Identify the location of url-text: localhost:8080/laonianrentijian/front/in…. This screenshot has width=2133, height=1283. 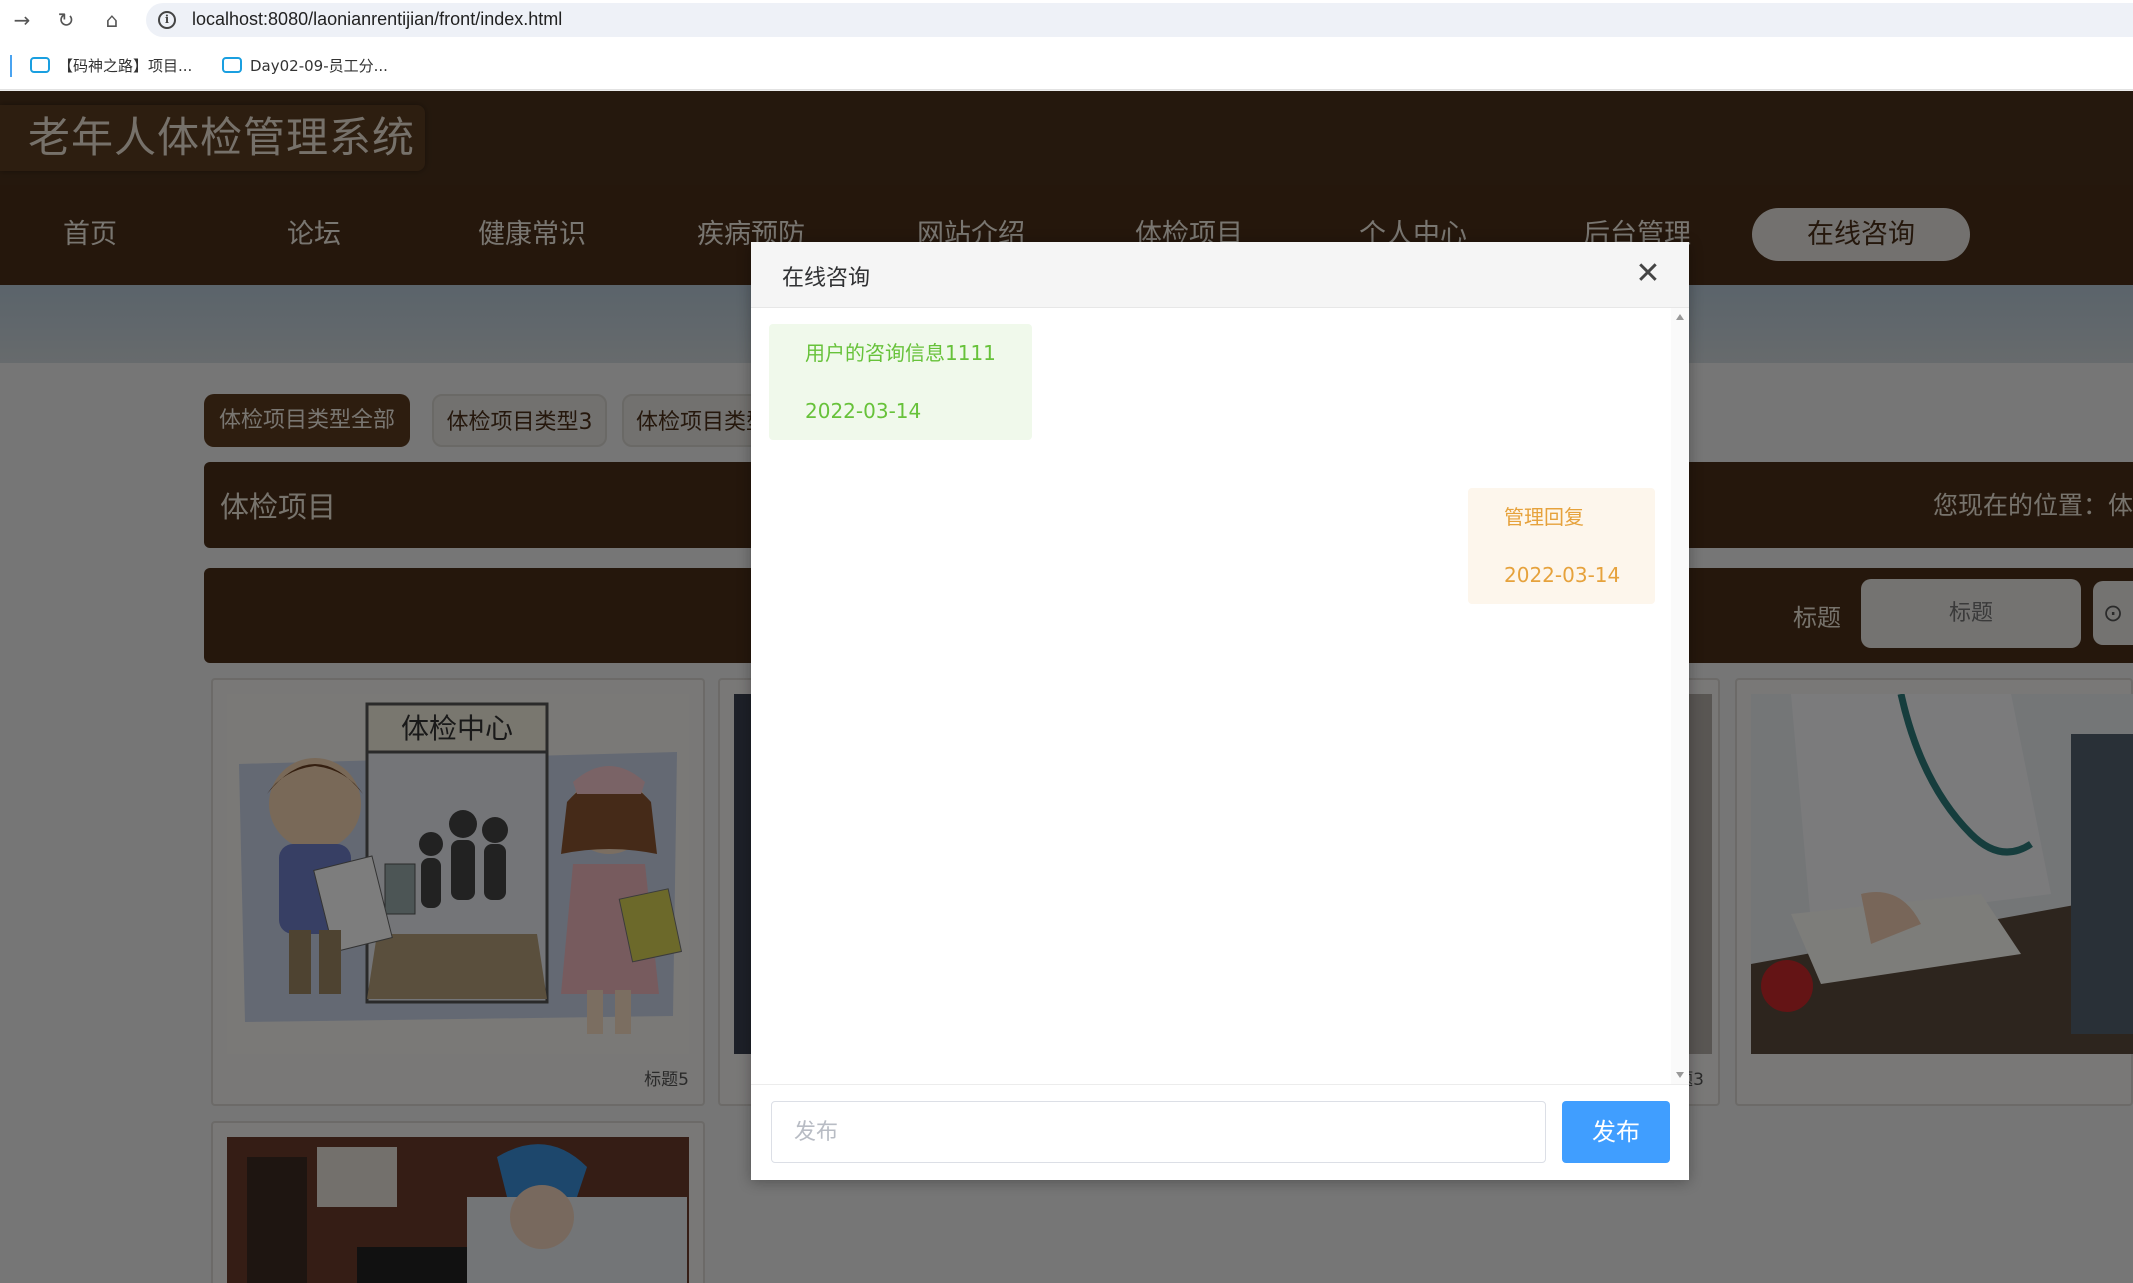
(377, 19).